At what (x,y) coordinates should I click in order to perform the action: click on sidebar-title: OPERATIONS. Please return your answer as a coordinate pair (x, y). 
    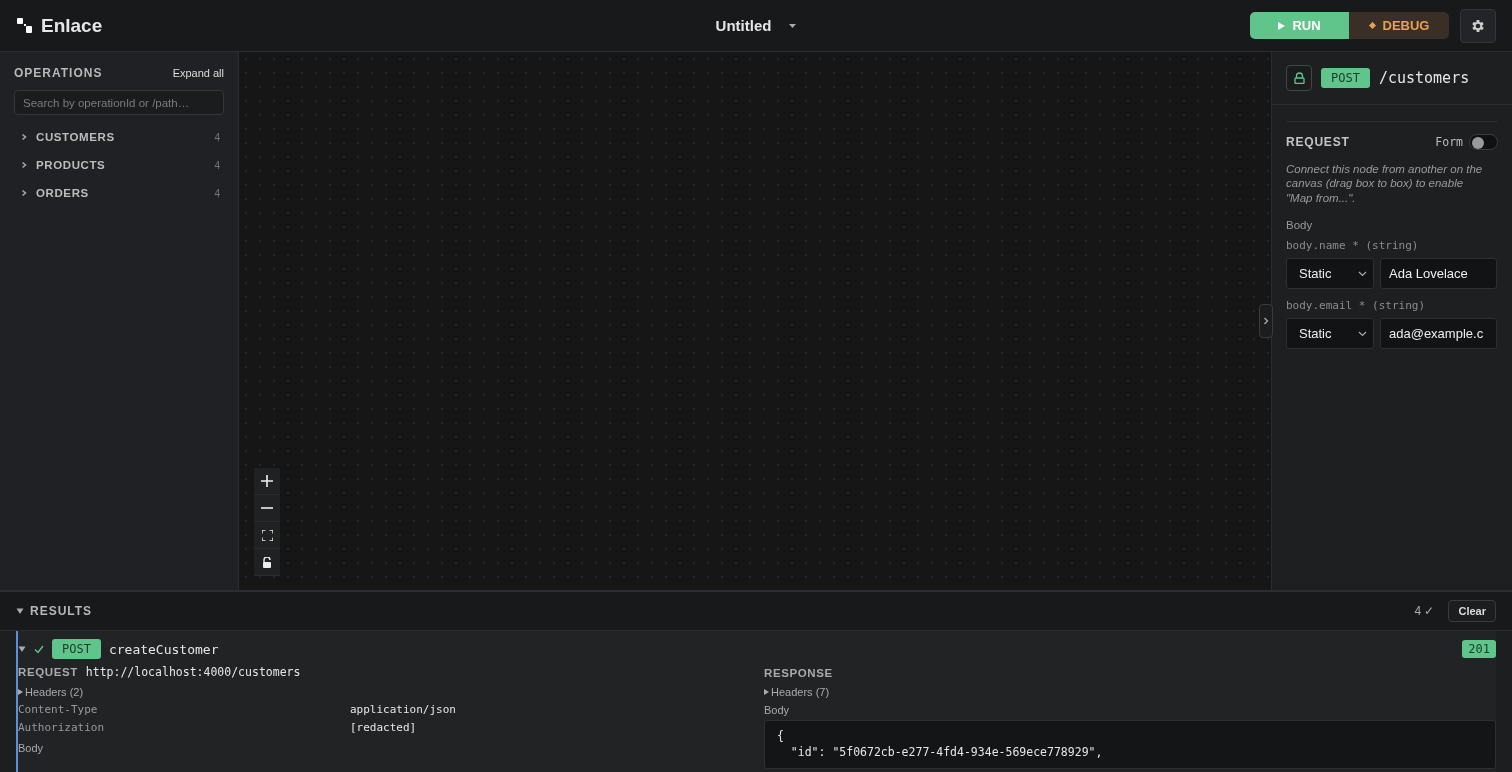
    Looking at the image, I should click on (58, 73).